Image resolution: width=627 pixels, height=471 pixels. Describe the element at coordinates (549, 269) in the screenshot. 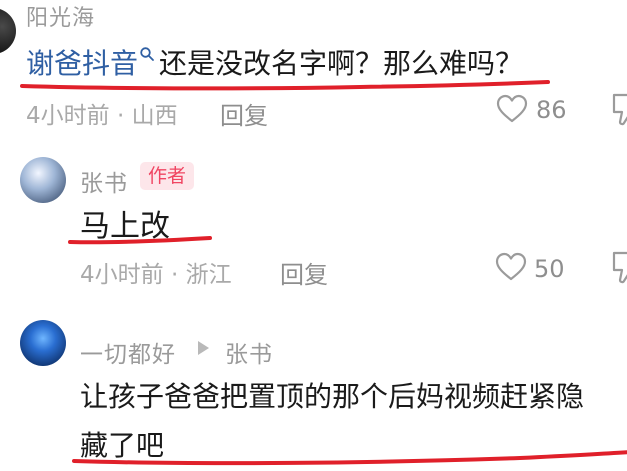

I see `like-count: 50` at that location.